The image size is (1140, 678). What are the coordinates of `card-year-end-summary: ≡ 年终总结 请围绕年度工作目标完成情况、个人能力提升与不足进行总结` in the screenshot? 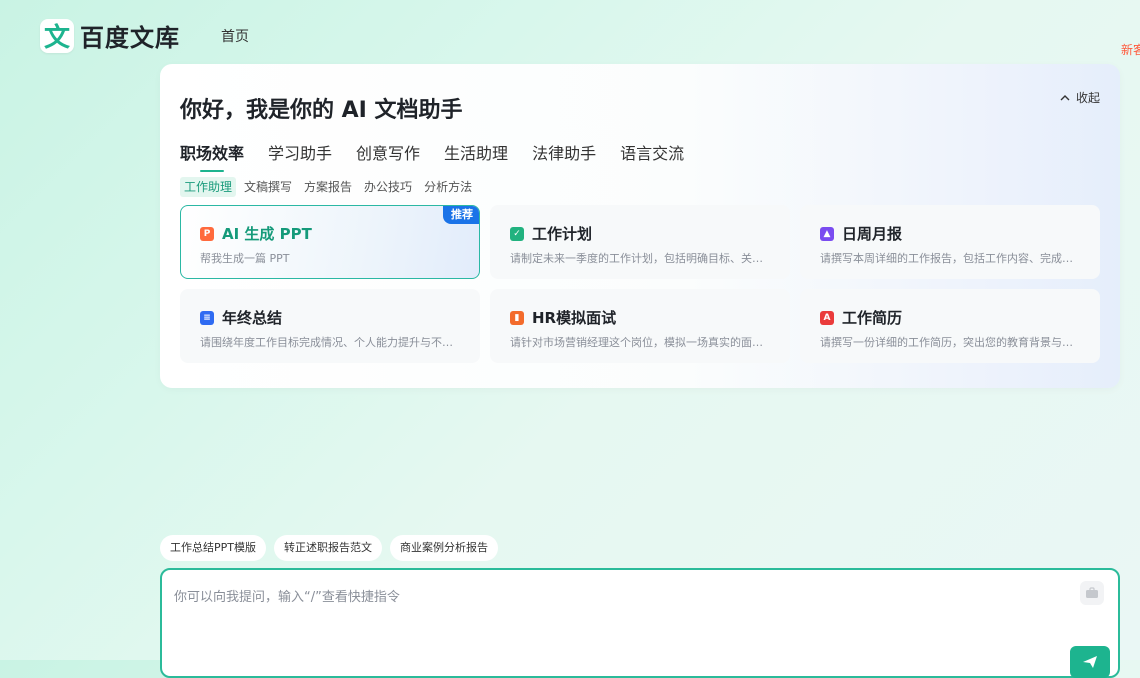 It's located at (330, 326).